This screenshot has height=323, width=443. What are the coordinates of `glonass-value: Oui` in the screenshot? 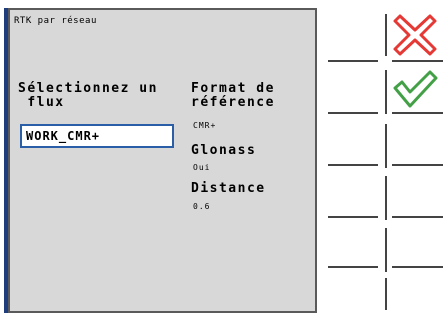 It's located at (202, 167).